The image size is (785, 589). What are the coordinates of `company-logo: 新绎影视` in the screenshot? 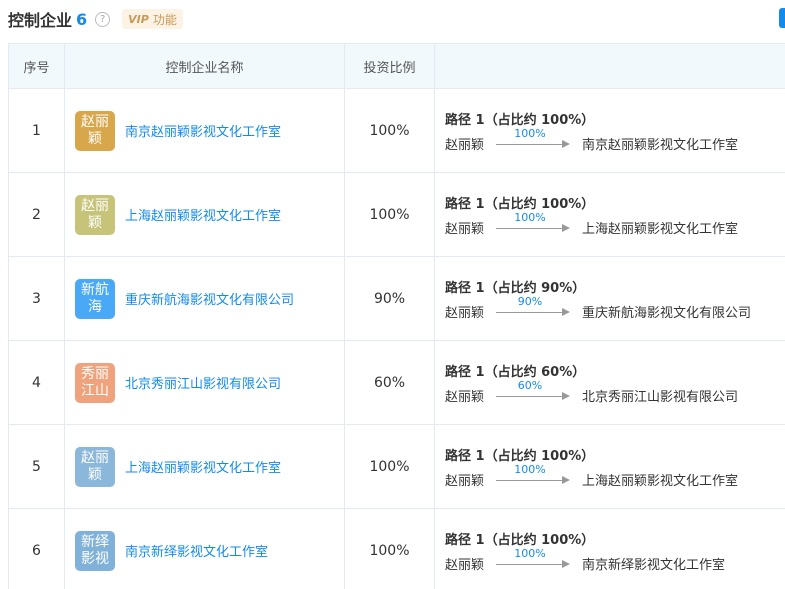 It's located at (95, 550).